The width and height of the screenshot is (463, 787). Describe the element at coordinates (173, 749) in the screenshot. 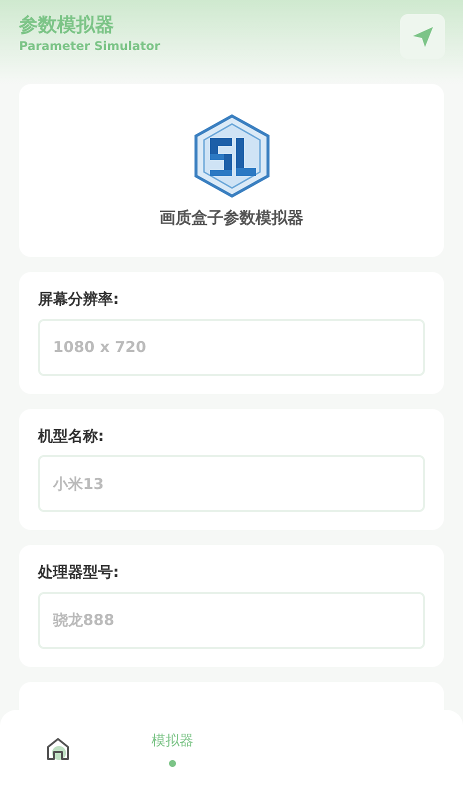

I see `simulator-tab: 模拟器` at that location.